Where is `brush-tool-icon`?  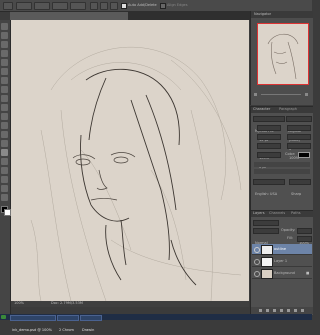
brush-tool-icon is located at coordinates (4, 89).